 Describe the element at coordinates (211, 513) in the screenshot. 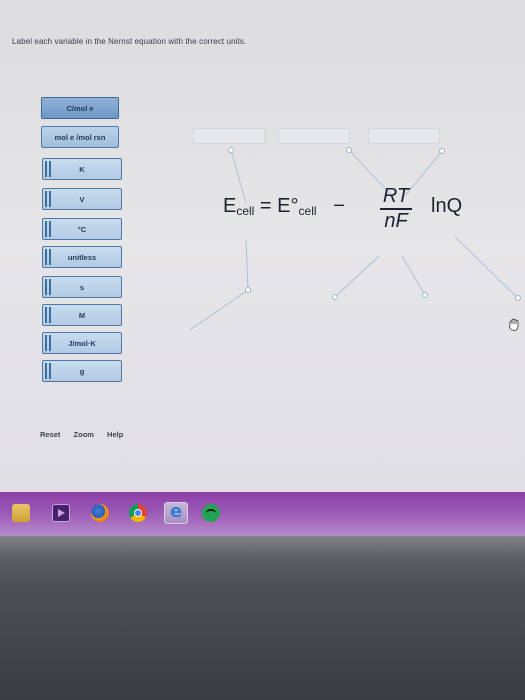

I see `spotify-icon` at that location.